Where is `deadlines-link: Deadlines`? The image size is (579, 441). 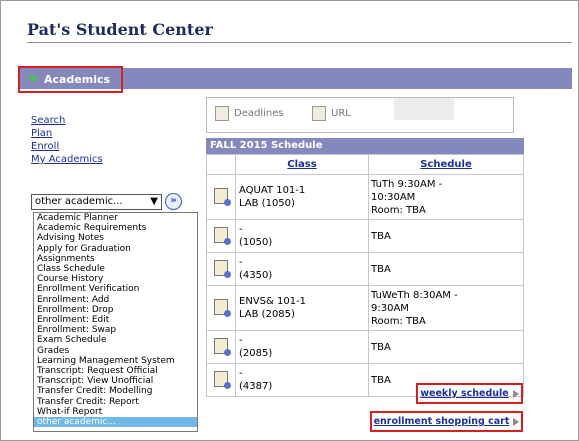
deadlines-link: Deadlines is located at coordinates (249, 113).